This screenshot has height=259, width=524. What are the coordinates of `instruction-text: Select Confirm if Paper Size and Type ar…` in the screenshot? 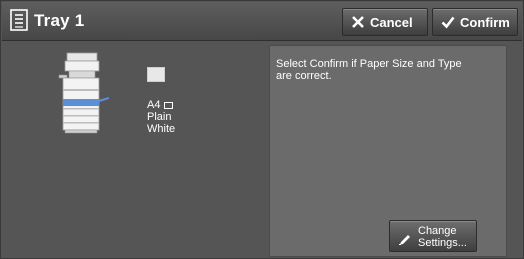 It's located at (369, 70).